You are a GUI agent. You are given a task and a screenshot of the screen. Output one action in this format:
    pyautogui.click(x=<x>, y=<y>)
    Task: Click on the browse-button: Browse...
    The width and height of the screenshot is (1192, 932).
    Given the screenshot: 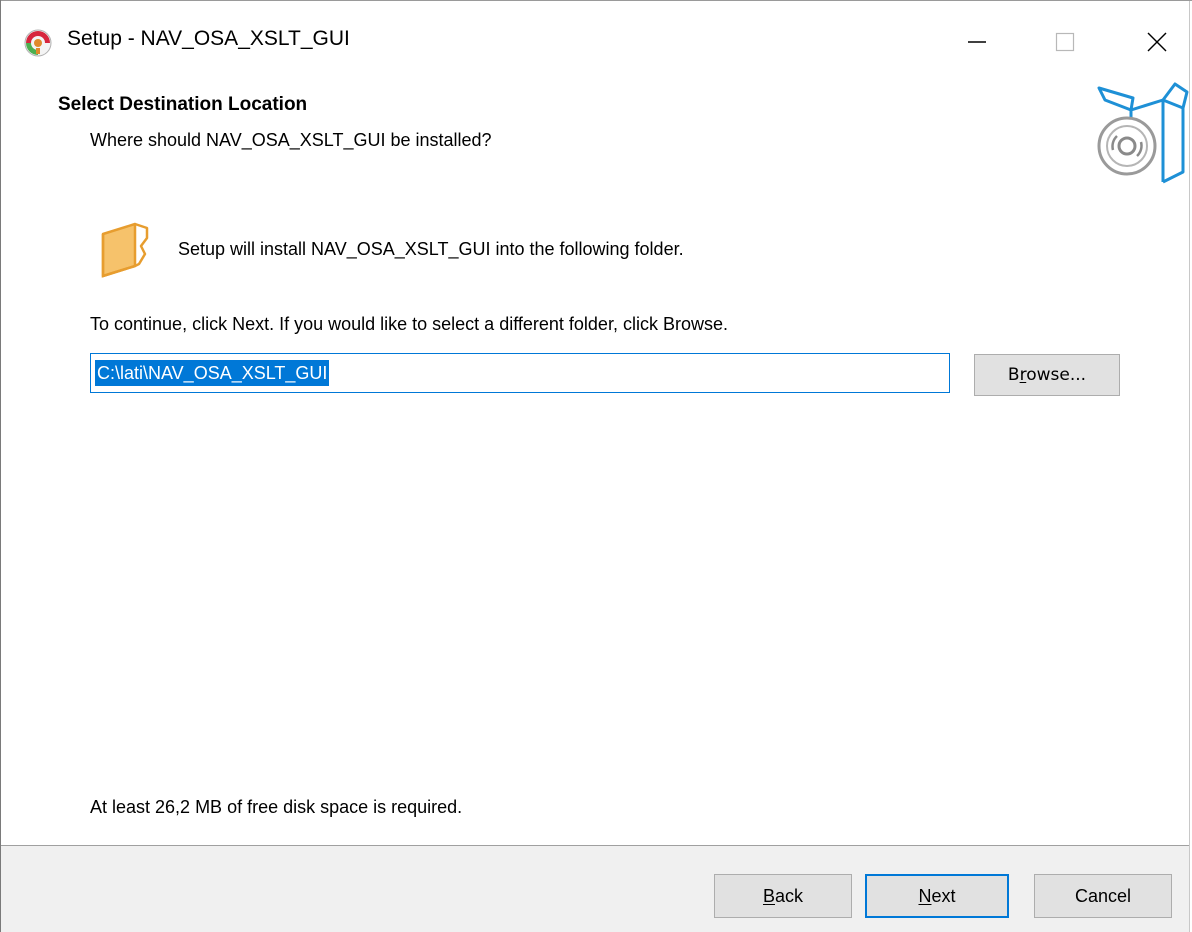 What is the action you would take?
    pyautogui.click(x=1047, y=375)
    